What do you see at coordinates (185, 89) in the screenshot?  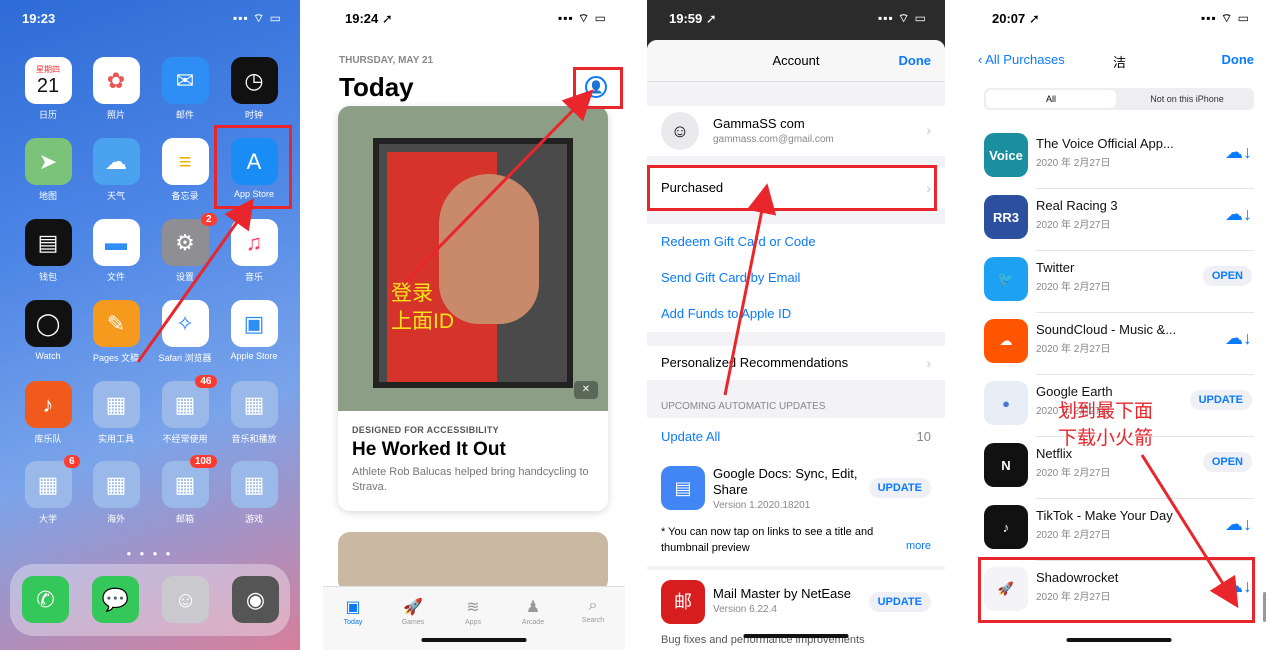 I see `app-2: ✉ 邮件` at bounding box center [185, 89].